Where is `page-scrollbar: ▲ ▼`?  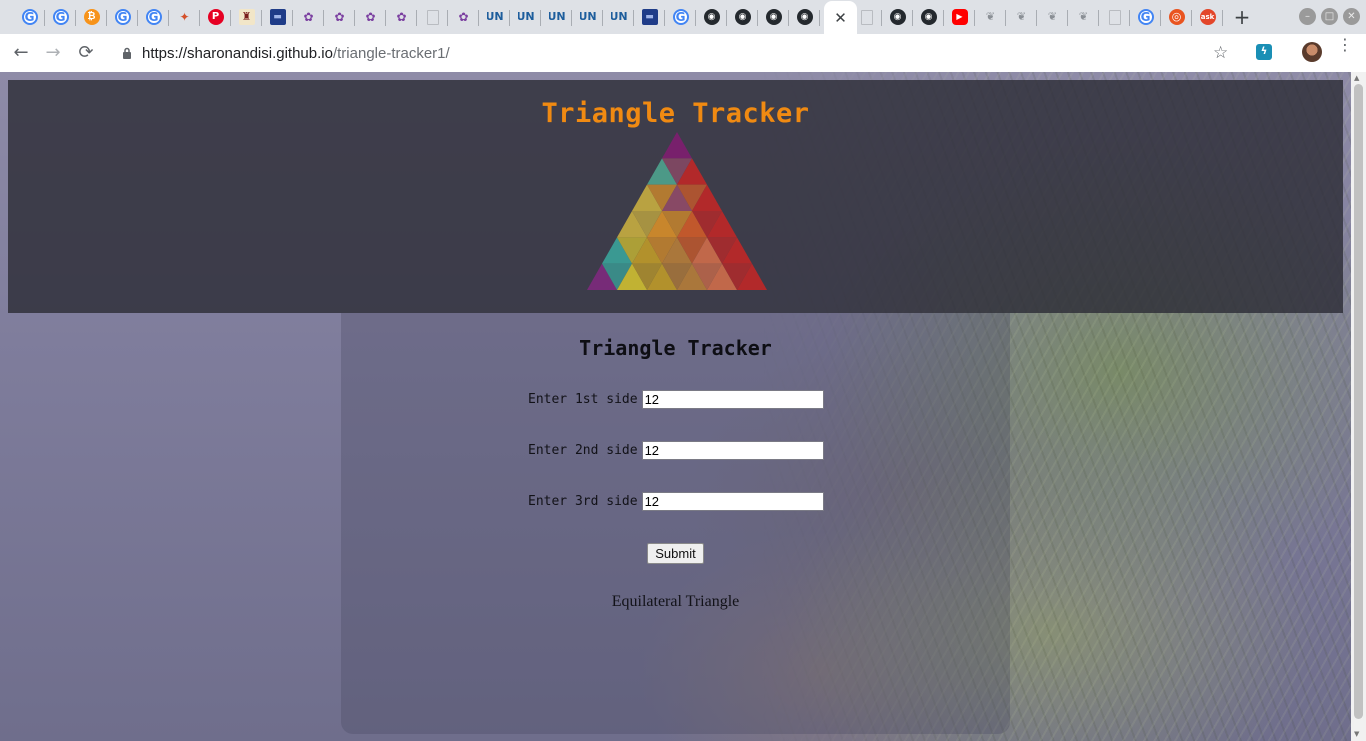 page-scrollbar: ▲ ▼ is located at coordinates (1358, 406).